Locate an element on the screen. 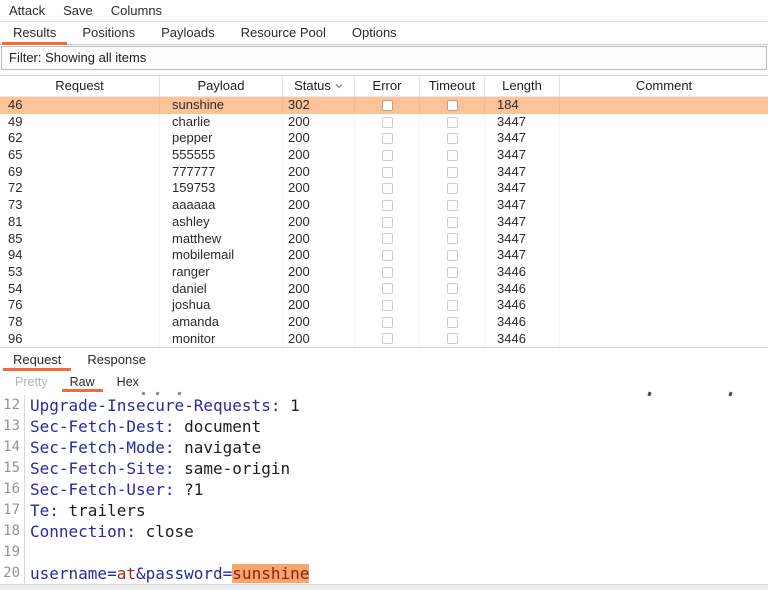  tab-positions: Positions is located at coordinates (108, 33).